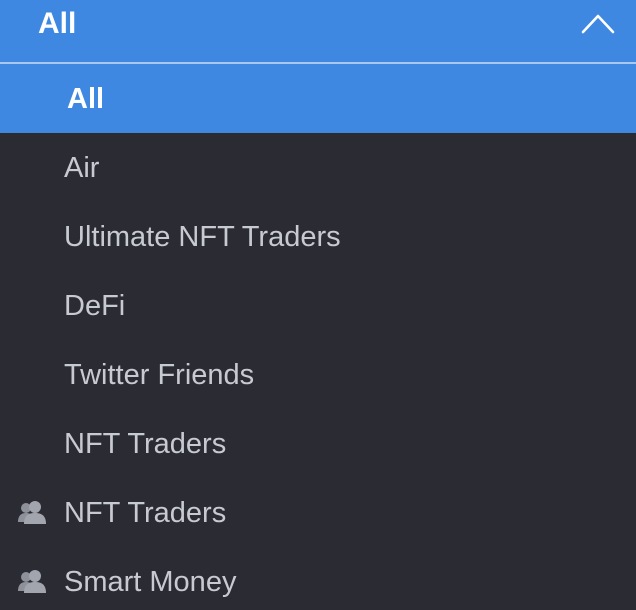 Image resolution: width=636 pixels, height=610 pixels. What do you see at coordinates (159, 374) in the screenshot?
I see `option-label: Twitter Friends` at bounding box center [159, 374].